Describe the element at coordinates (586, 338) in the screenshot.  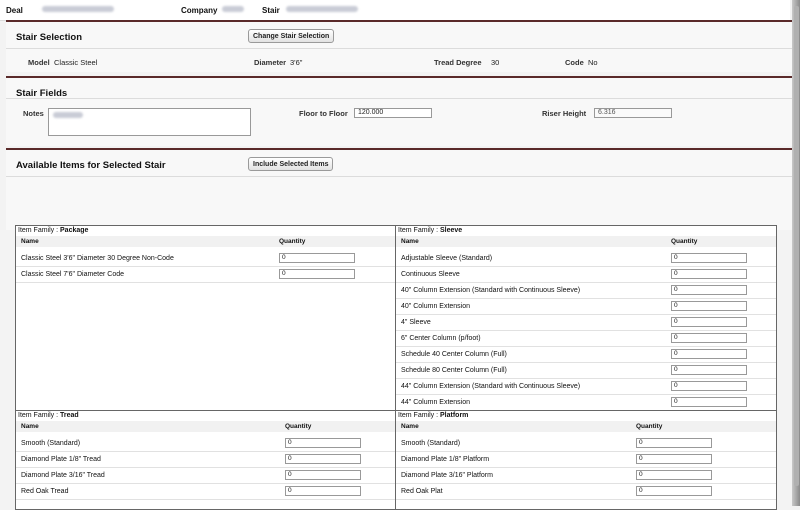
I see `table-row: 6" Center Column (p/foot) 0` at that location.